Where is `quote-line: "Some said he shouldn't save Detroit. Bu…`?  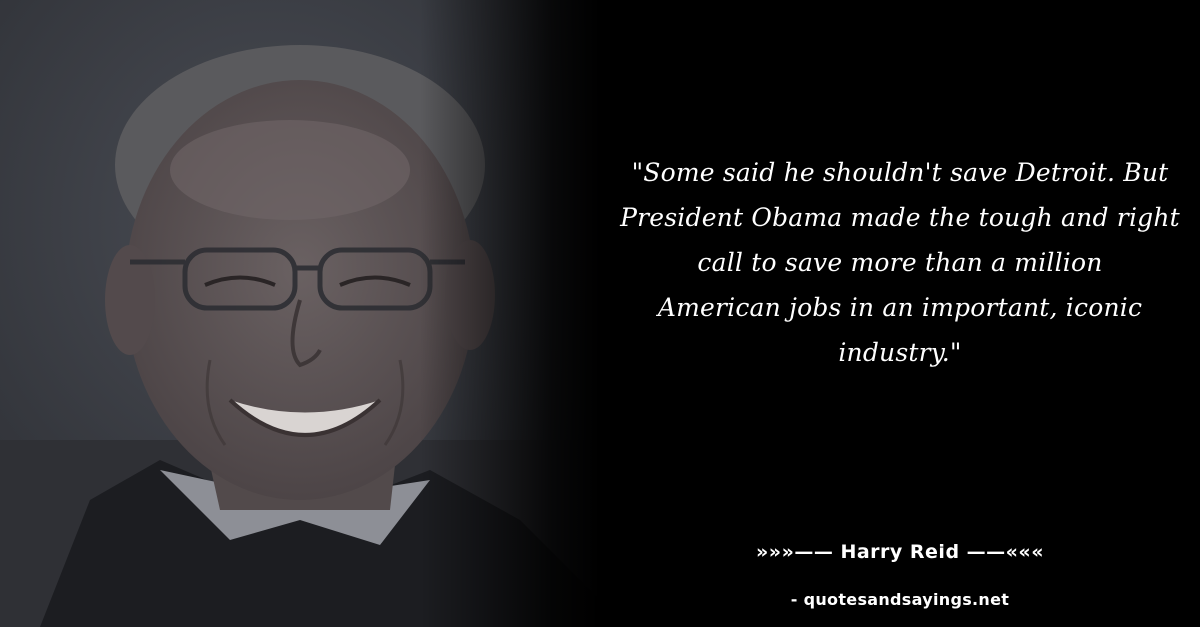 quote-line: "Some said he shouldn't save Detroit. Bu… is located at coordinates (900, 172).